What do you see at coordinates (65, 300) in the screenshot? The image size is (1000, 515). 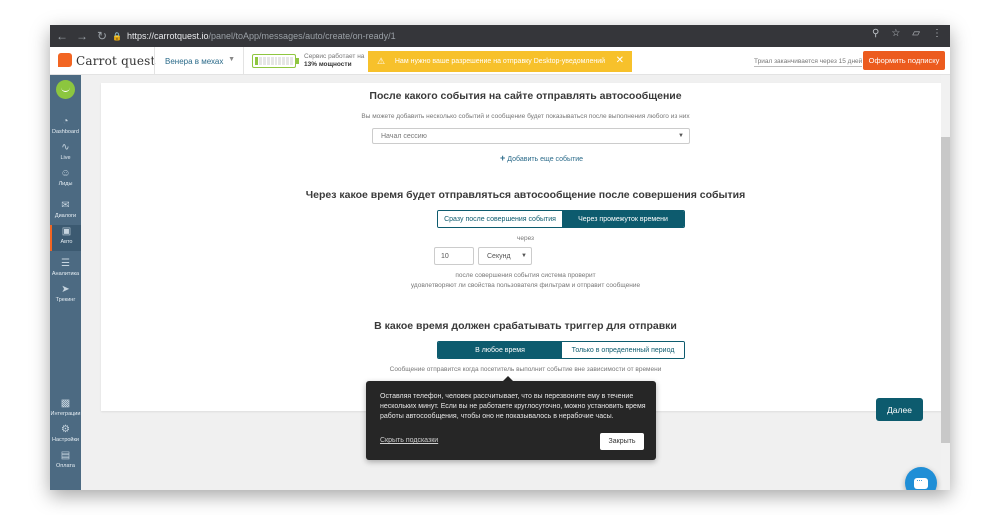 I see `sidebar-item-label: Трекинг` at bounding box center [65, 300].